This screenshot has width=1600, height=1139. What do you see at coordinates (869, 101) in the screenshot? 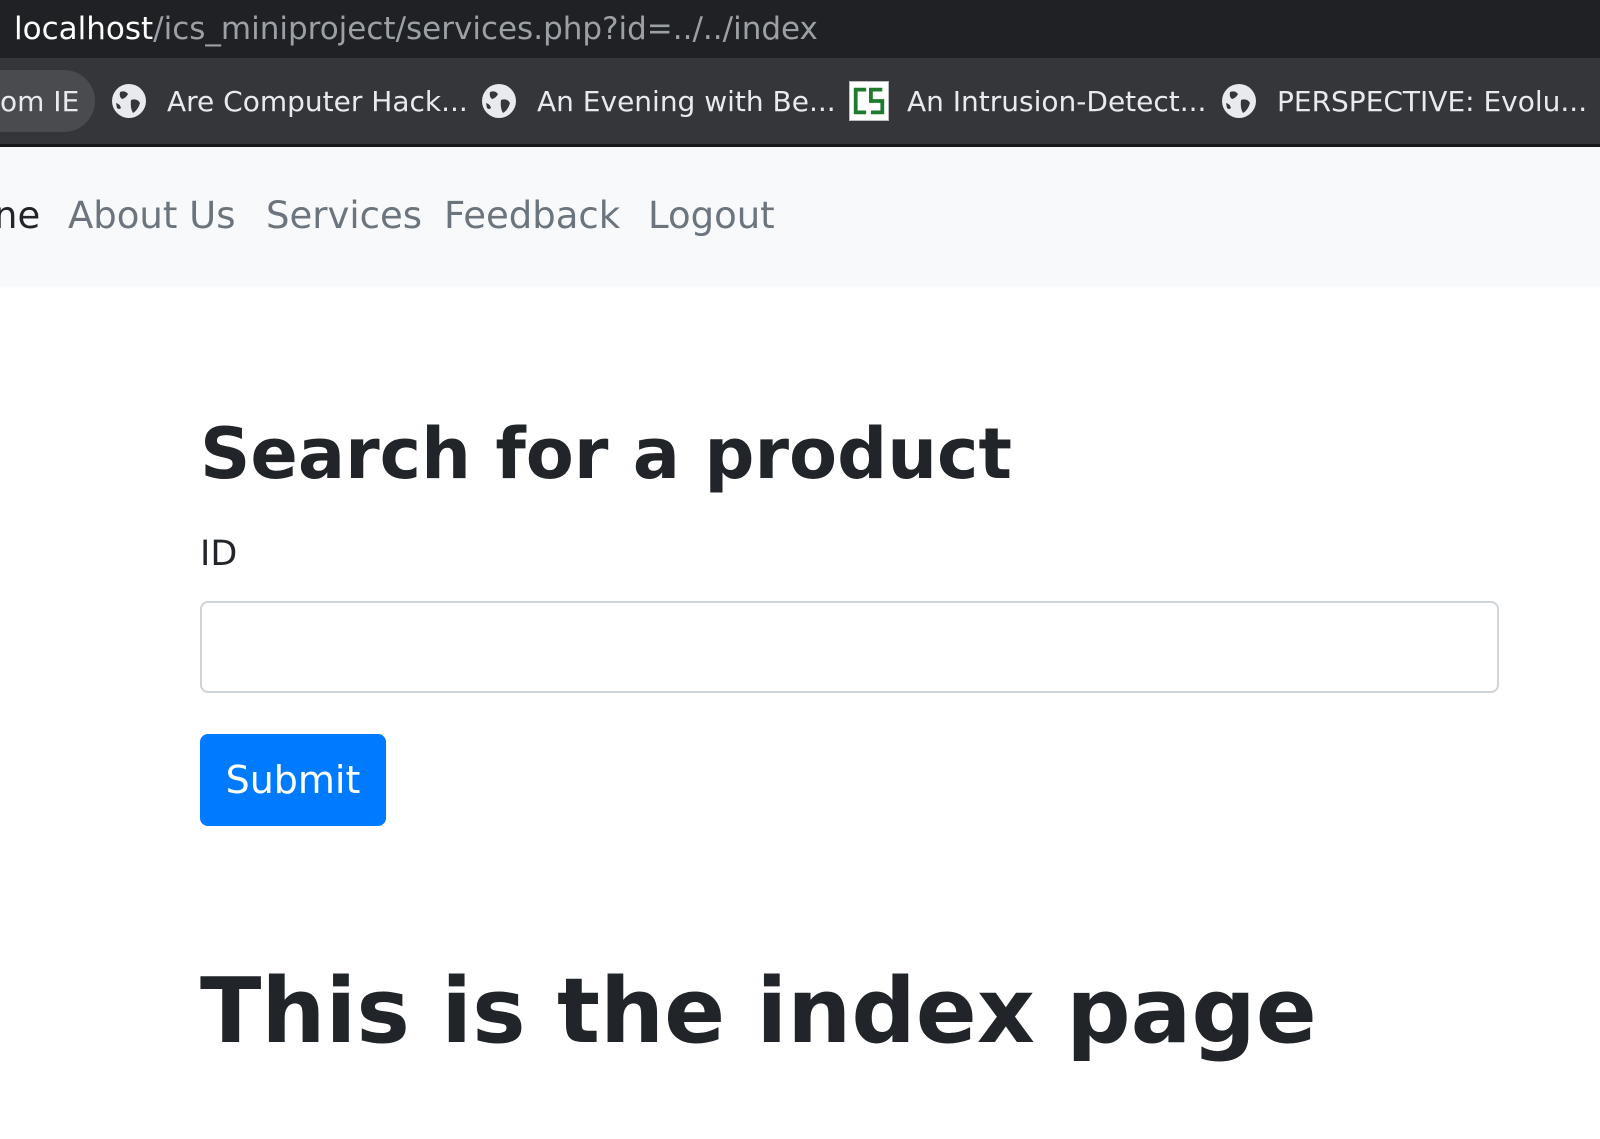
I see `cs-icon` at bounding box center [869, 101].